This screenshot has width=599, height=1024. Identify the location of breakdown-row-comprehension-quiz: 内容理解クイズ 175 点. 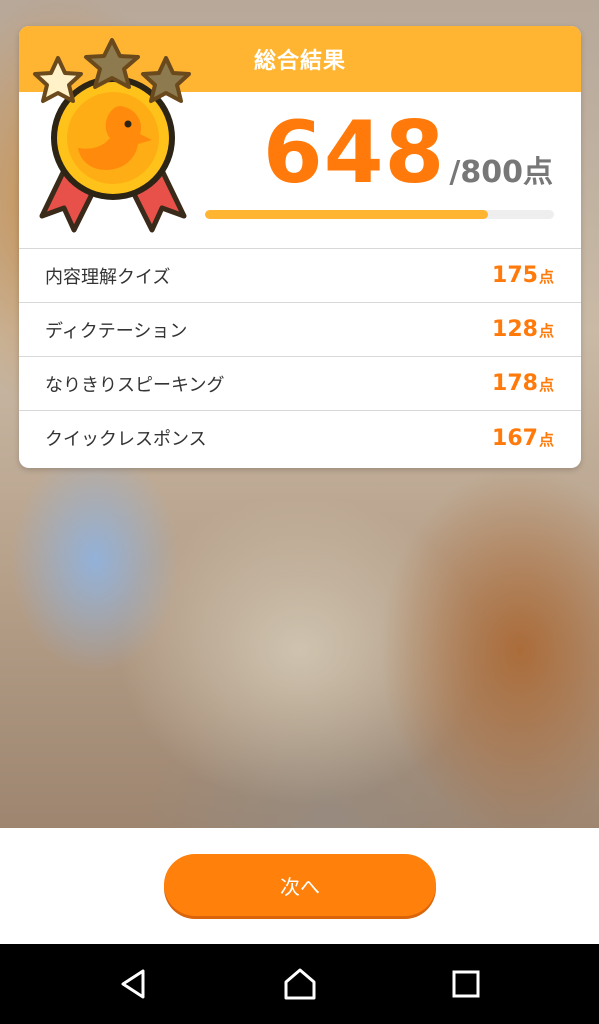
(300, 276).